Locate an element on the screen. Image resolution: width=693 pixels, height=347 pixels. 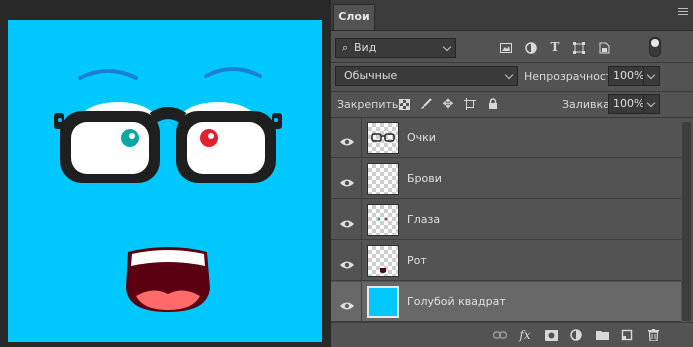
panel-tab-bar: Слои is located at coordinates (512, 15).